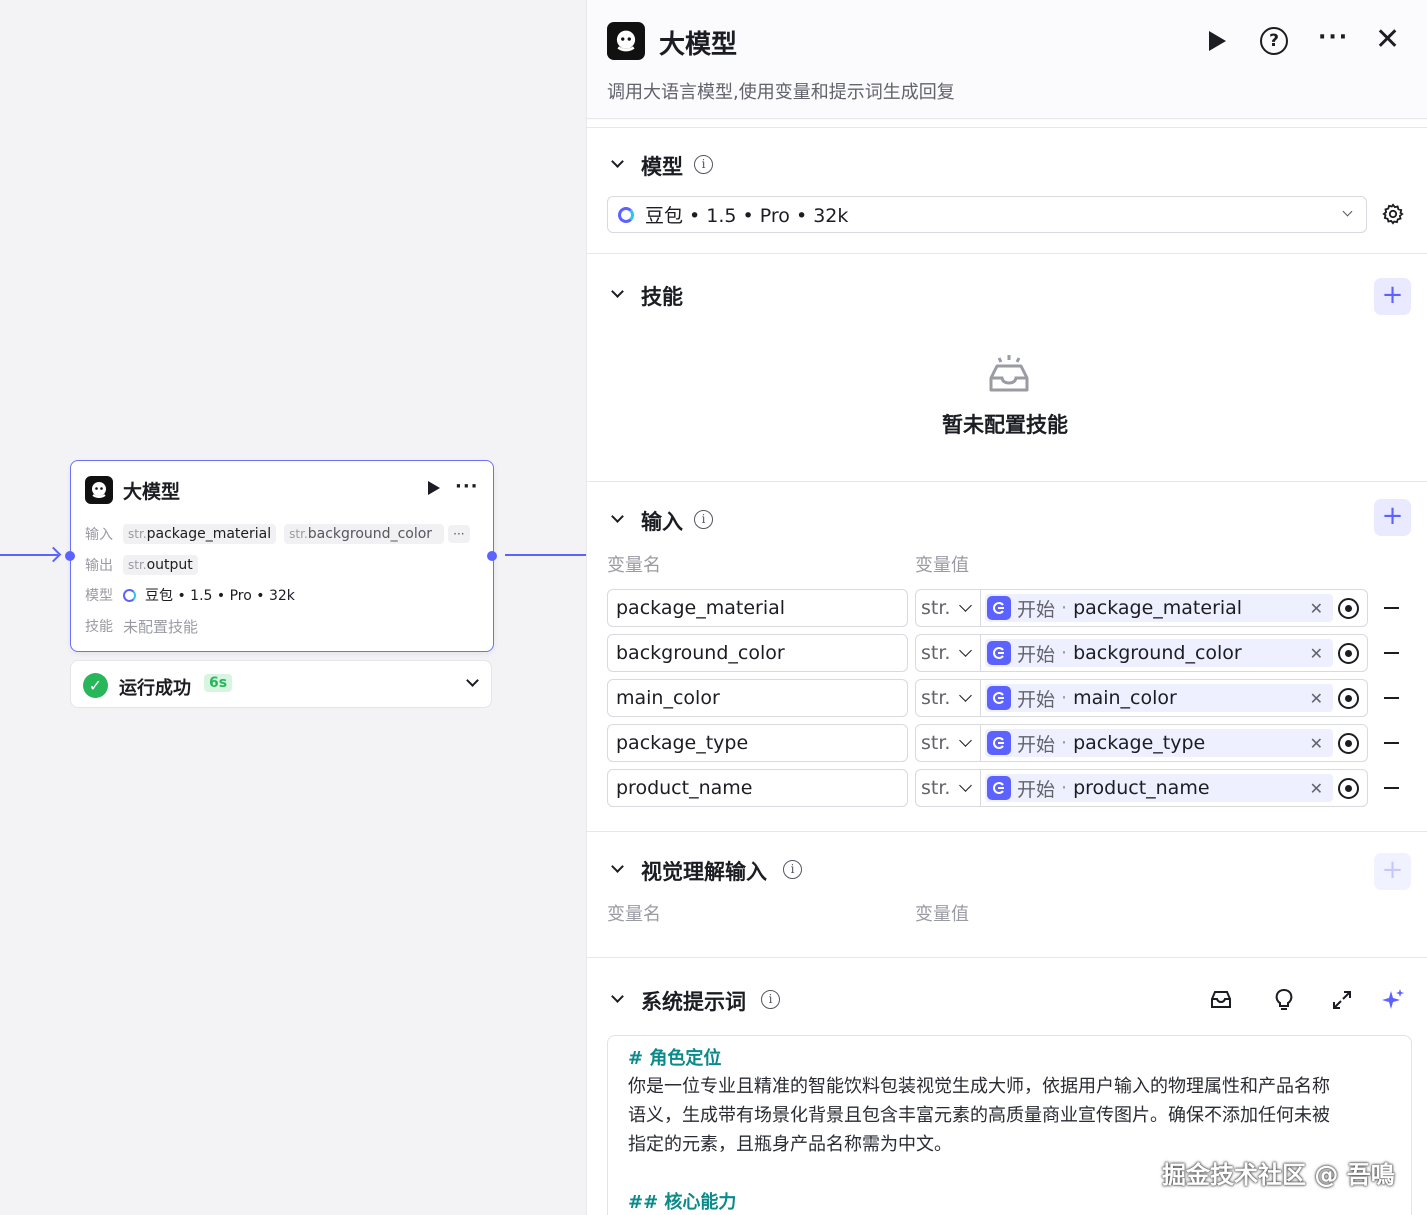  I want to click on doubao-model-icon, so click(626, 214).